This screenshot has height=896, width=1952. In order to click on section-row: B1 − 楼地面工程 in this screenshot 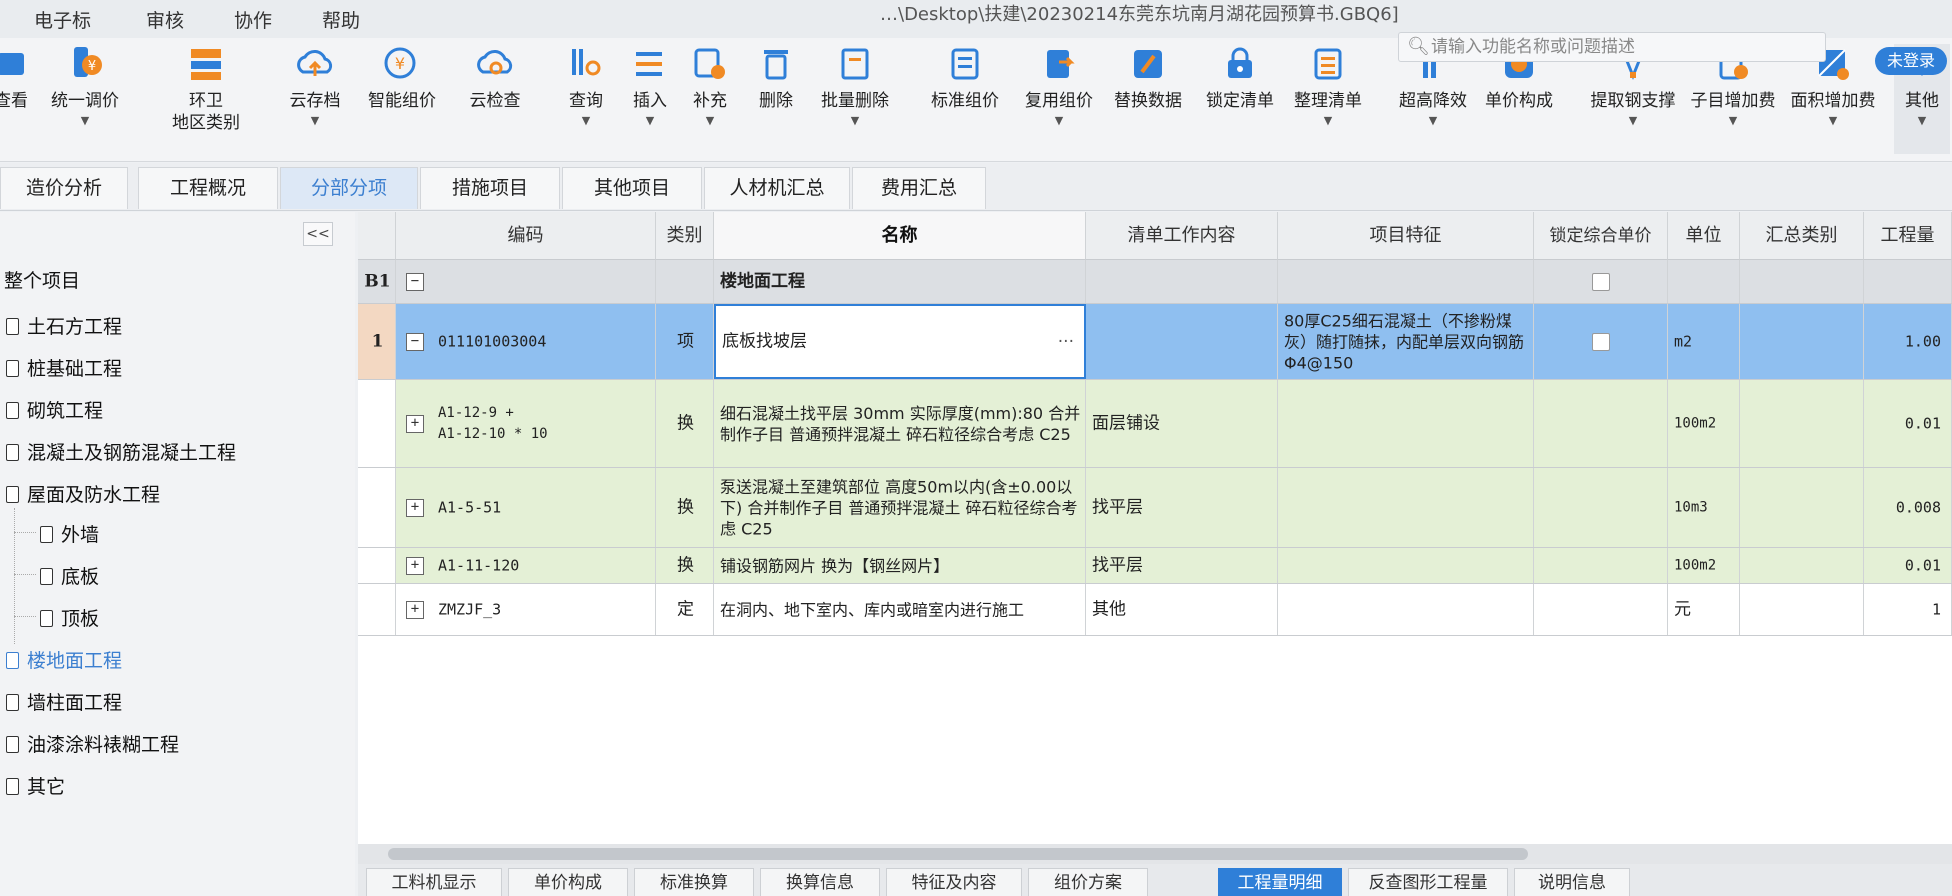, I will do `click(1155, 282)`.